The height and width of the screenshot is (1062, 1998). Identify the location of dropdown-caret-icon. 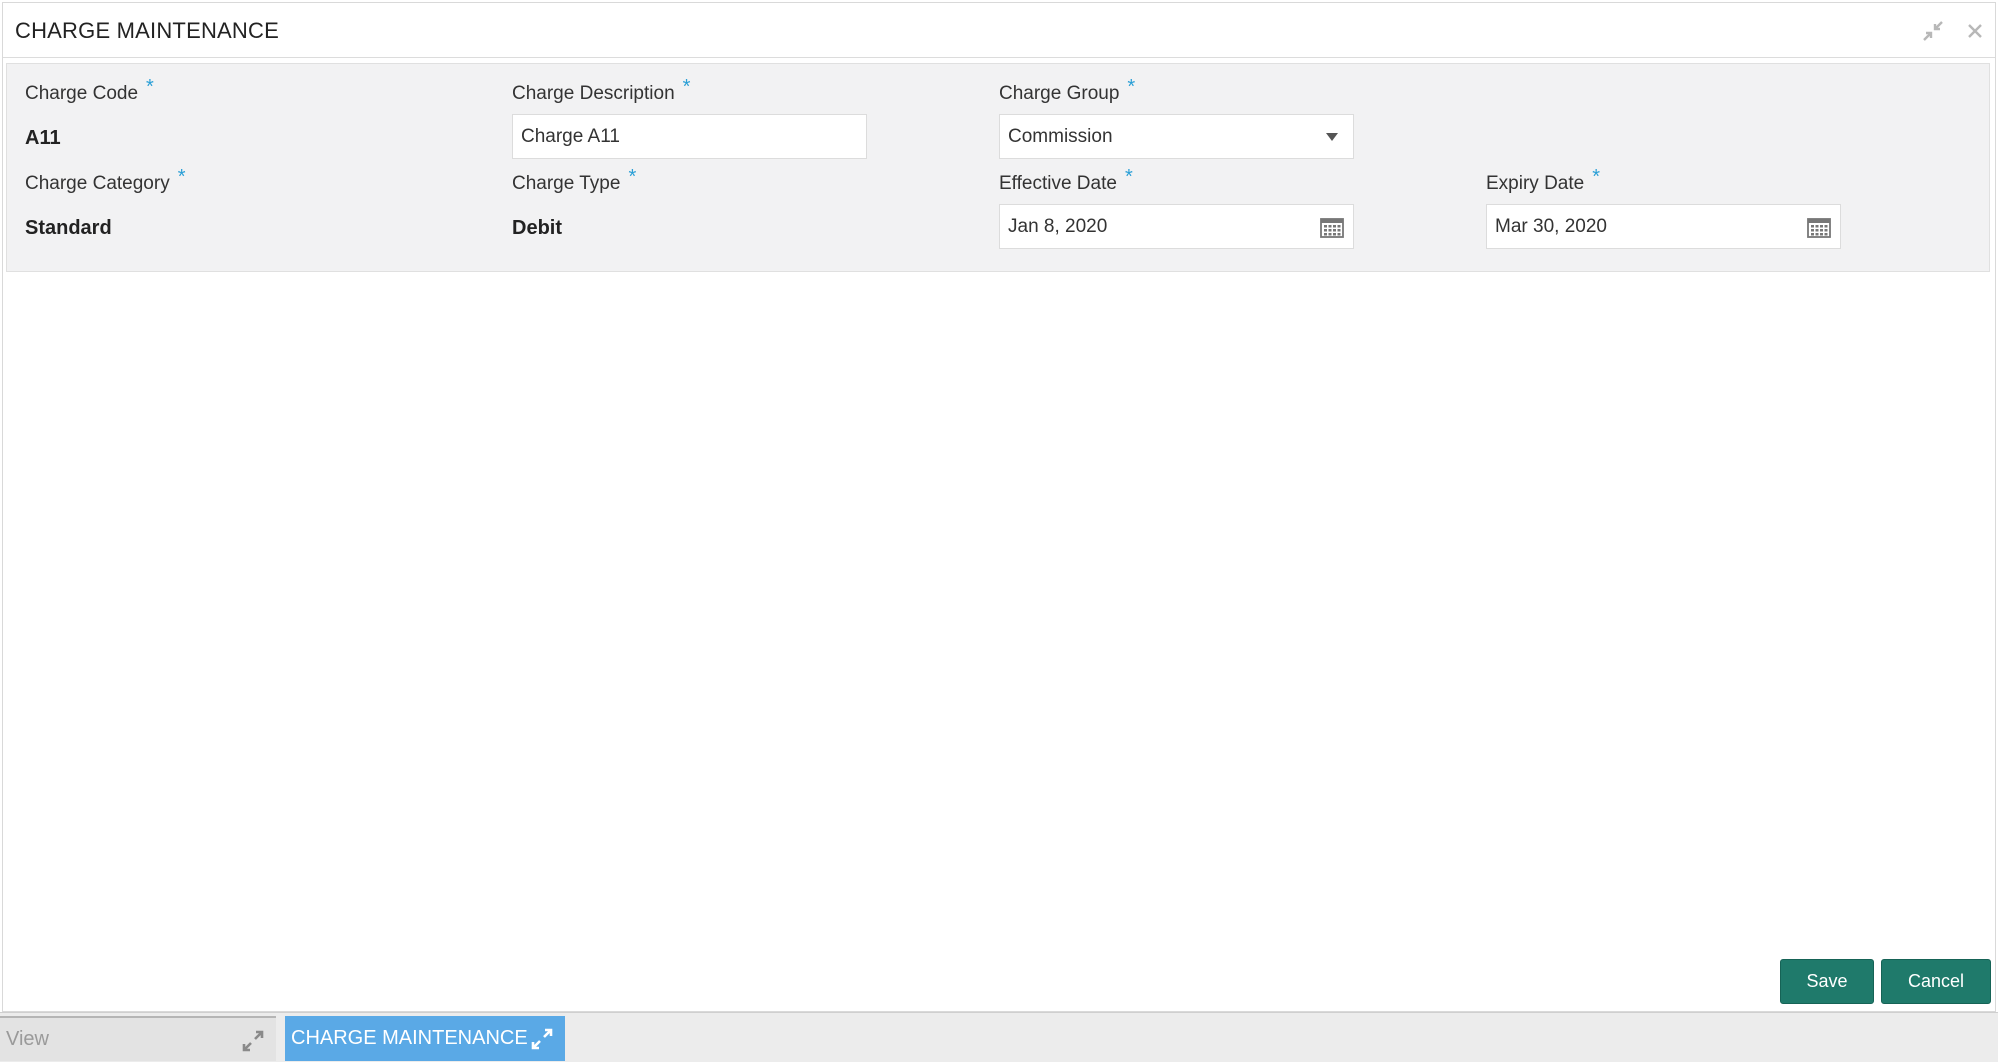
(1332, 137).